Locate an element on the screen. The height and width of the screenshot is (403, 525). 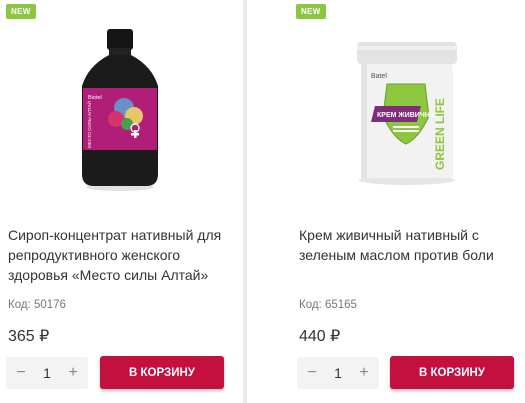
product-price: 440 ₽ is located at coordinates (320, 336).